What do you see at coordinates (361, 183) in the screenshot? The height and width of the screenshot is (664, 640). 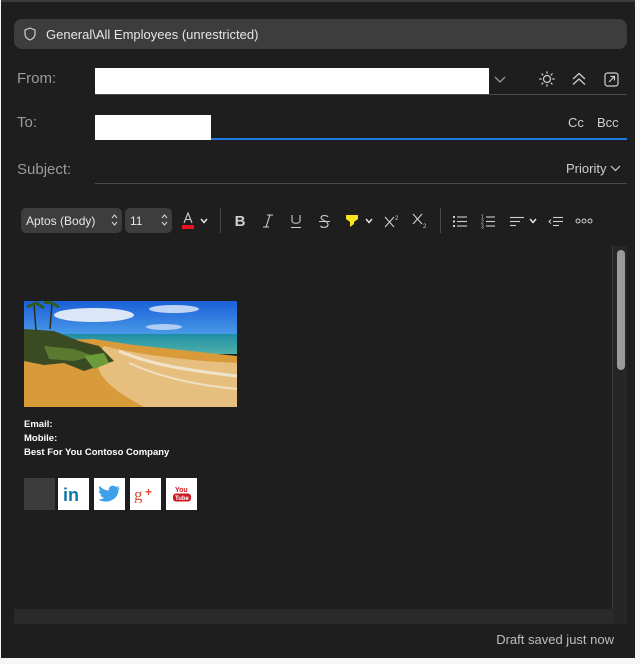 I see `subject-divider` at bounding box center [361, 183].